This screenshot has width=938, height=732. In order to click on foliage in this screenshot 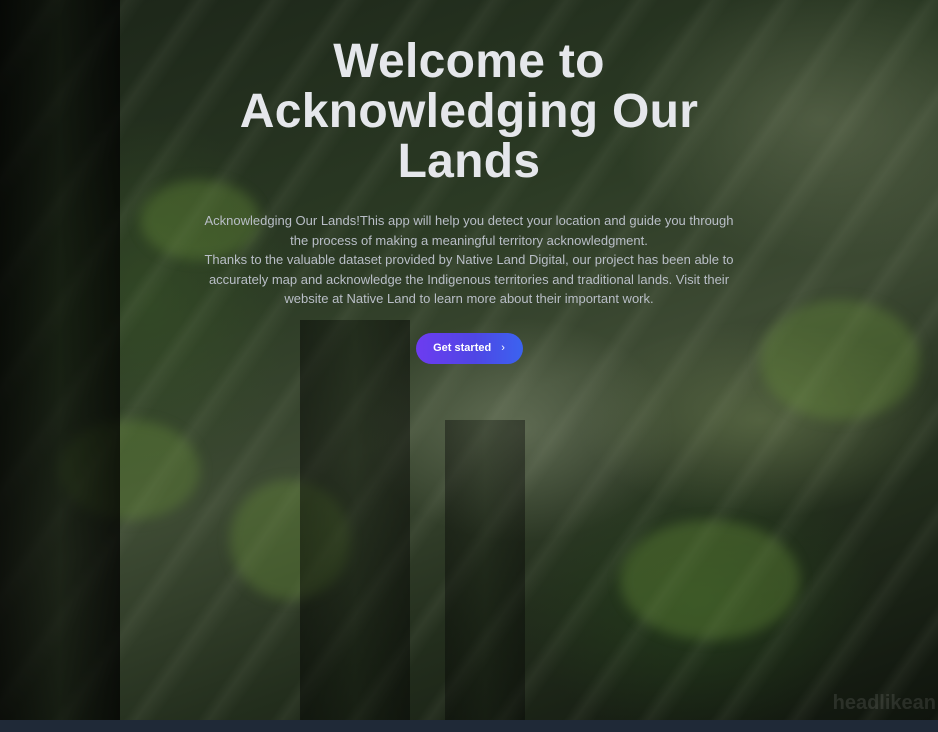, I will do `click(710, 580)`.